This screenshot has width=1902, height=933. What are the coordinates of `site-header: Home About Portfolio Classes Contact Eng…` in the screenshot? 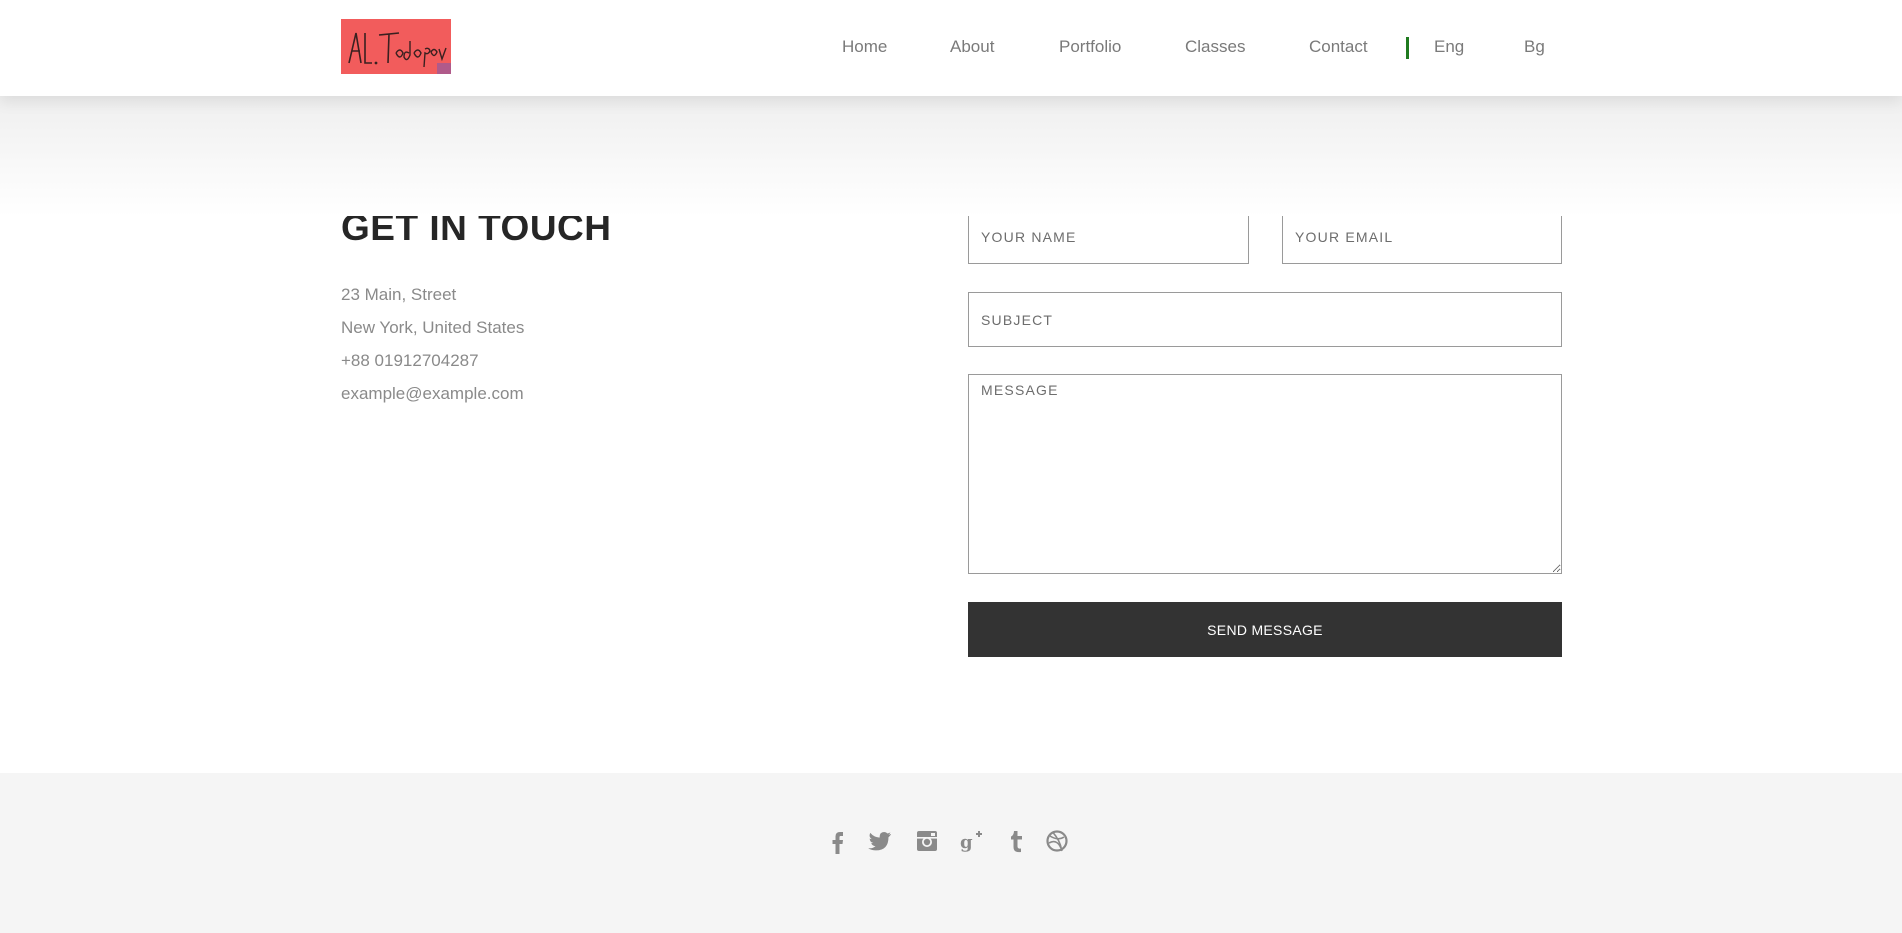 It's located at (951, 48).